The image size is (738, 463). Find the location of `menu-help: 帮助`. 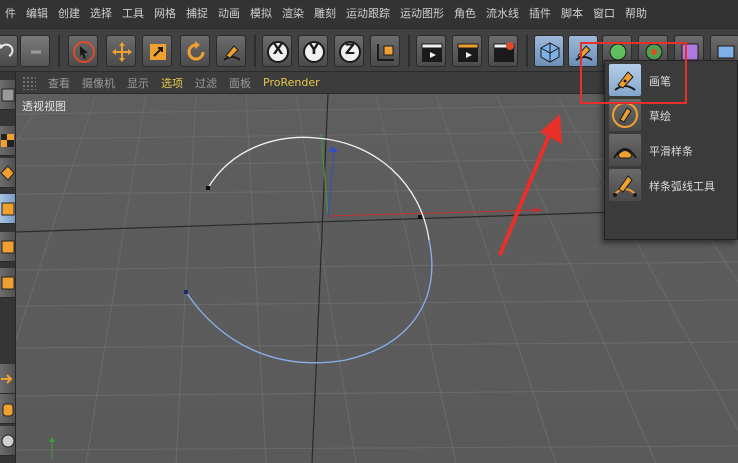

menu-help: 帮助 is located at coordinates (636, 14).